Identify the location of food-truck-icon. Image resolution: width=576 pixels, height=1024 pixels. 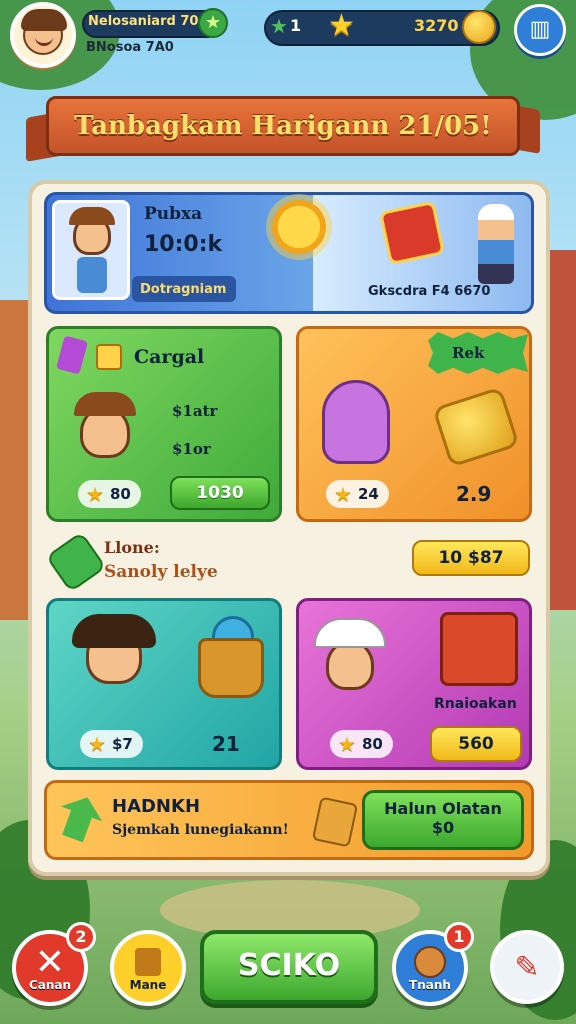
(479, 649).